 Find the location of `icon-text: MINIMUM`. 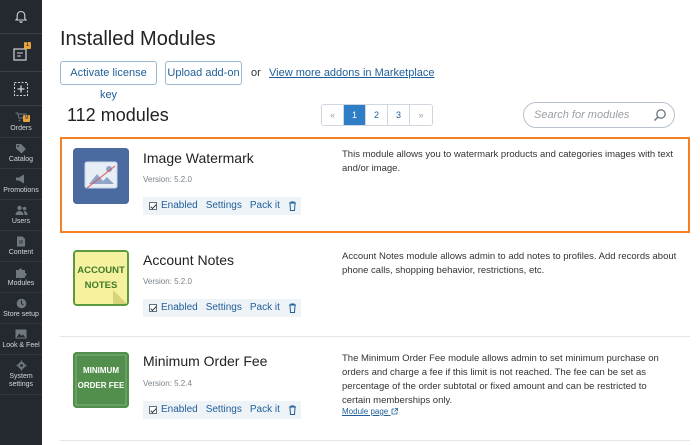

icon-text: MINIMUM is located at coordinates (101, 370).